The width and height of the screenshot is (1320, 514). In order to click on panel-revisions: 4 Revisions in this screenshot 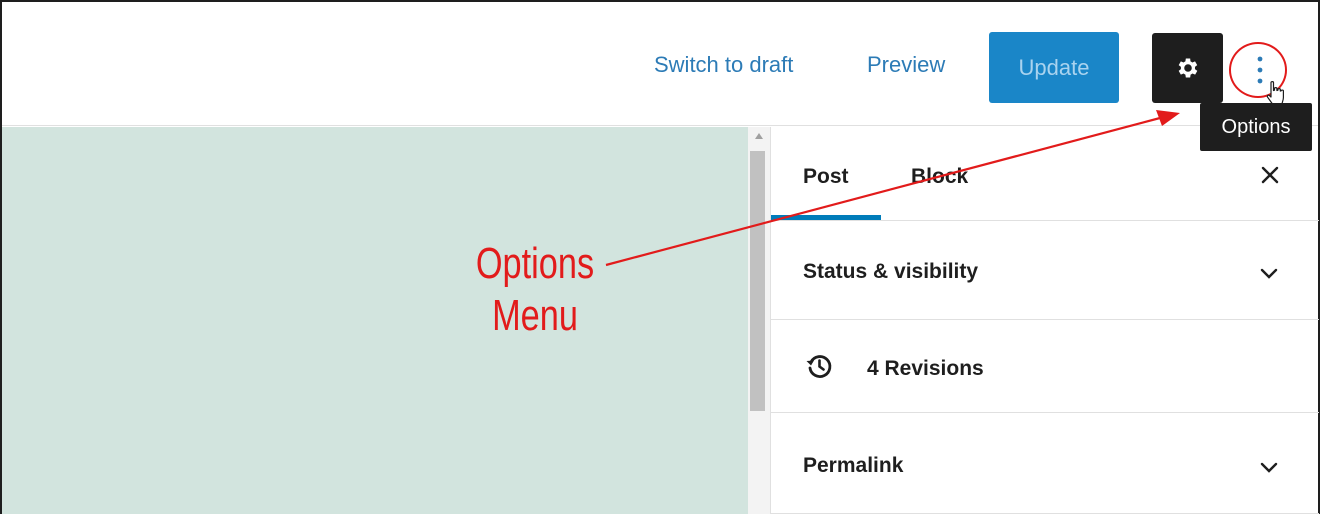, I will do `click(1045, 367)`.